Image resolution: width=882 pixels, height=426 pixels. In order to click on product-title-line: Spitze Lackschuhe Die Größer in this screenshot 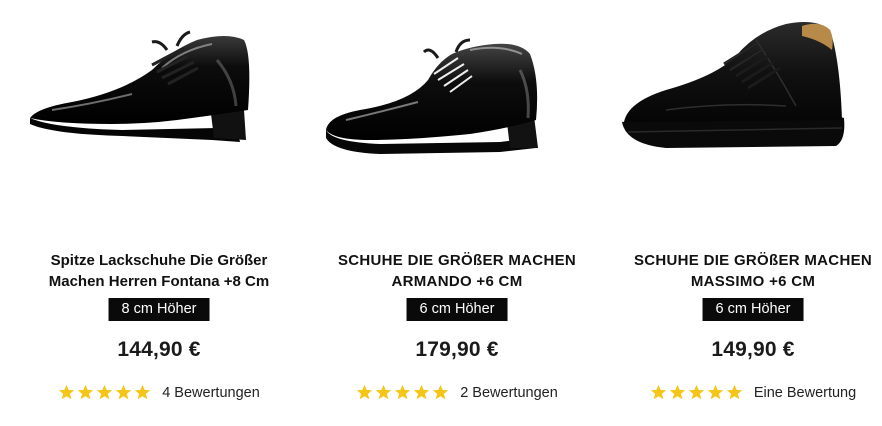, I will do `click(159, 260)`.